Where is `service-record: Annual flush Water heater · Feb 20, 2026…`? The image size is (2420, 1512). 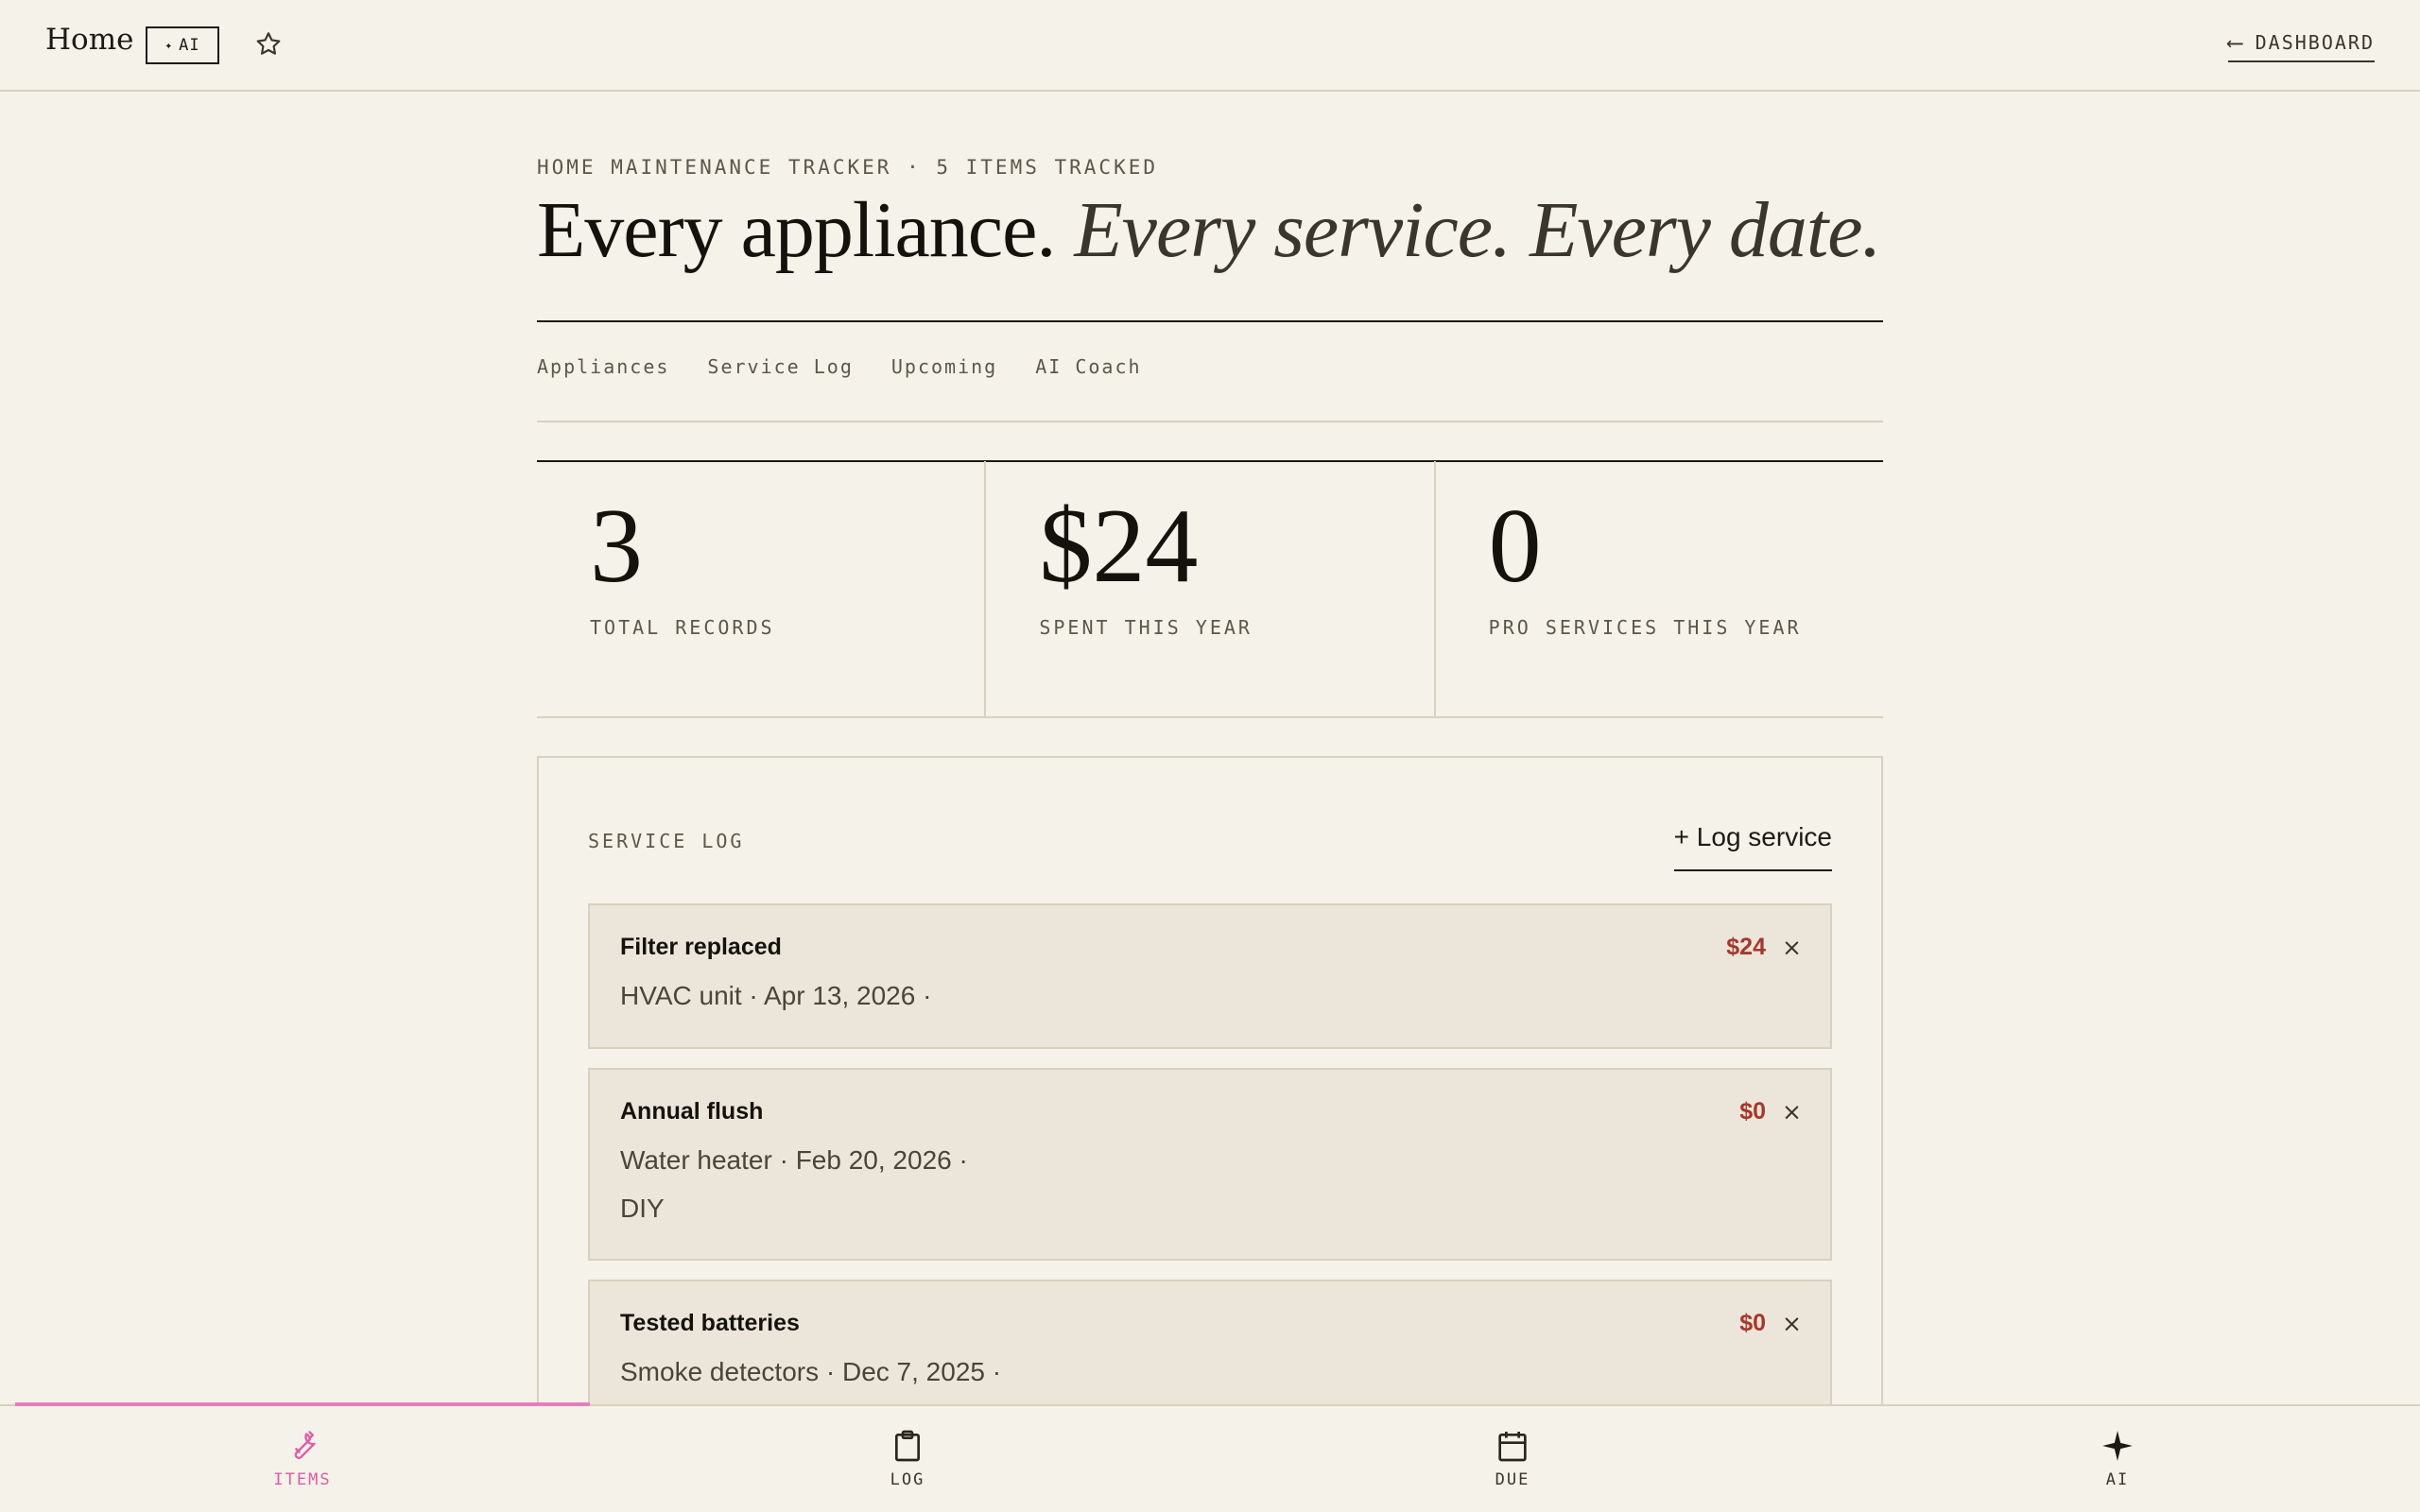 service-record: Annual flush Water heater · Feb 20, 2026… is located at coordinates (1210, 1164).